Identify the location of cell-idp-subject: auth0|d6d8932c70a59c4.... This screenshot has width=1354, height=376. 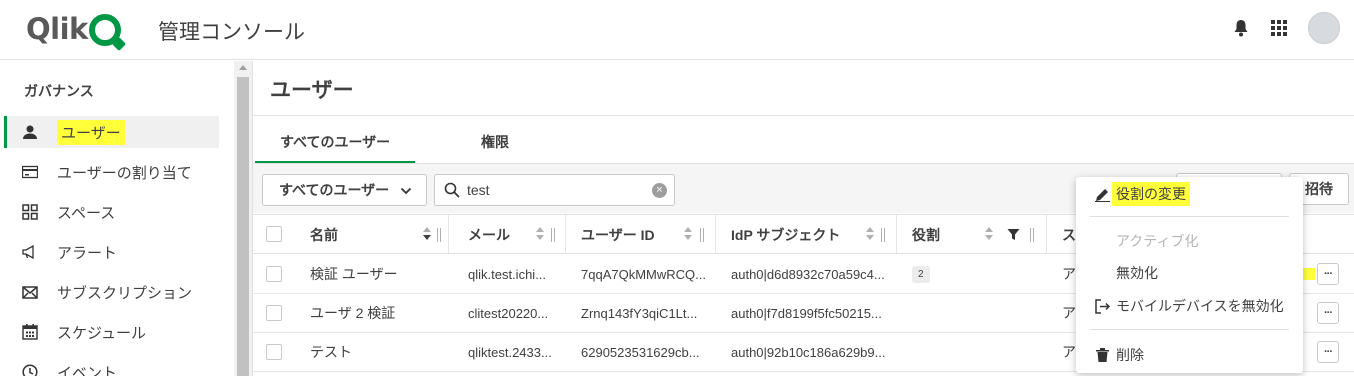
(808, 274).